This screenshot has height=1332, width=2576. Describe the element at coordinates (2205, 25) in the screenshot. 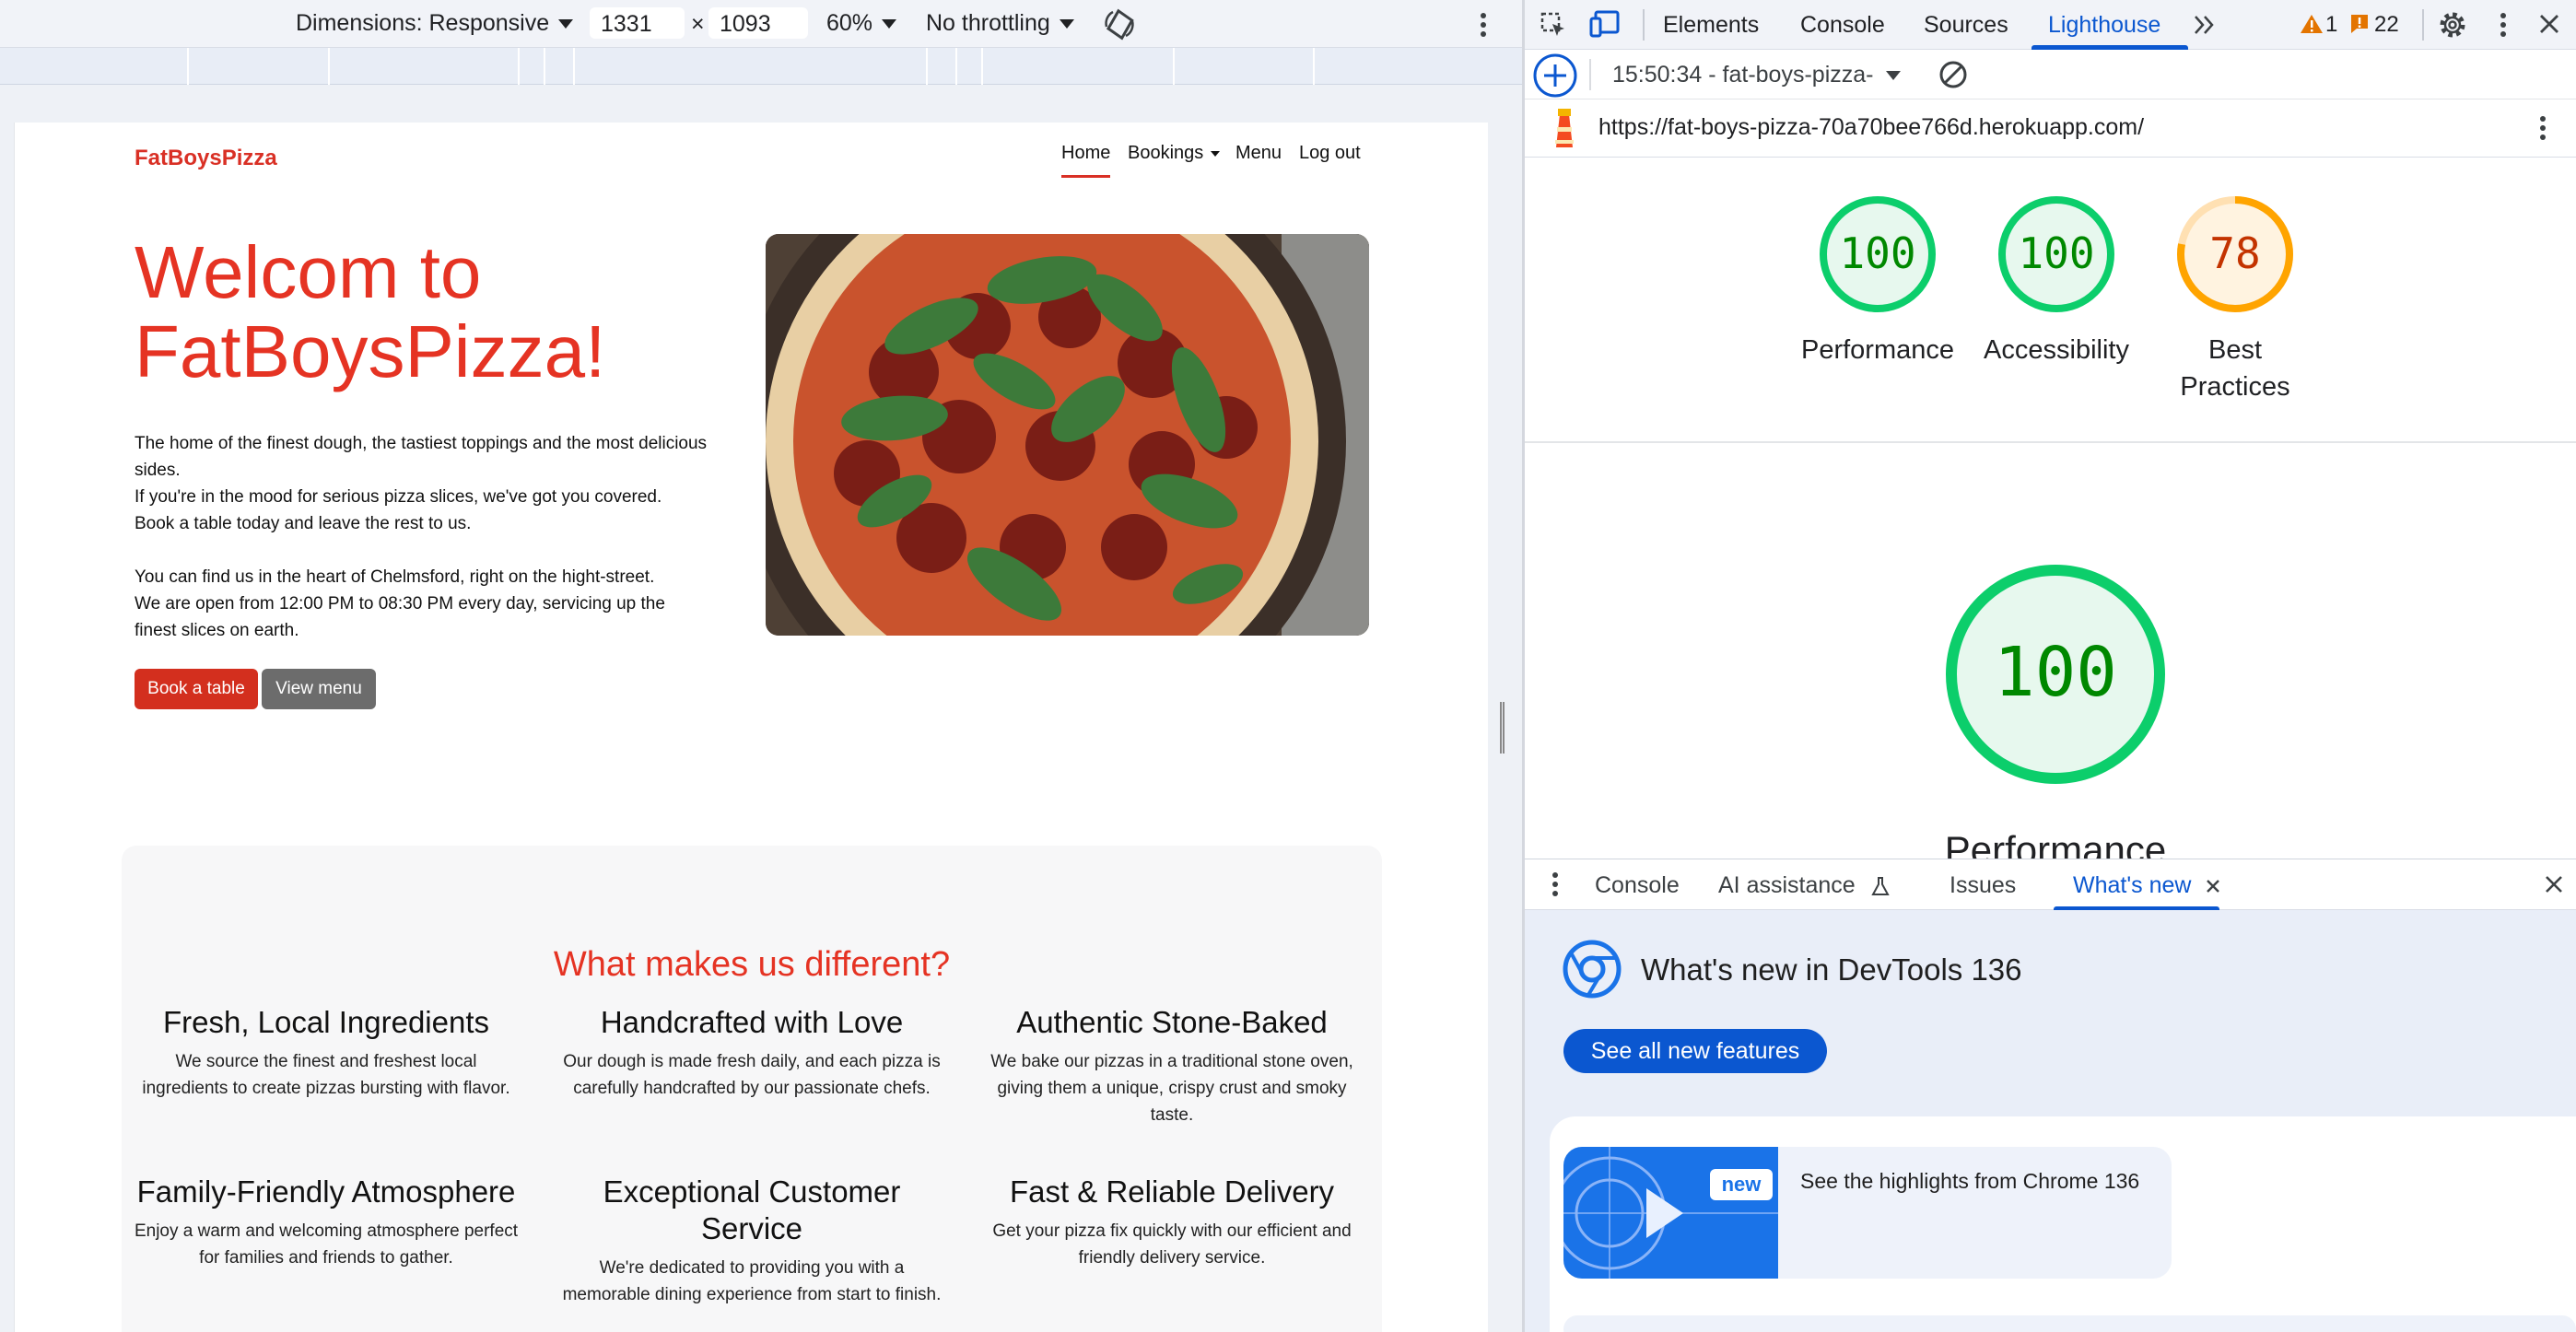

I see `more-tabs-icon` at that location.